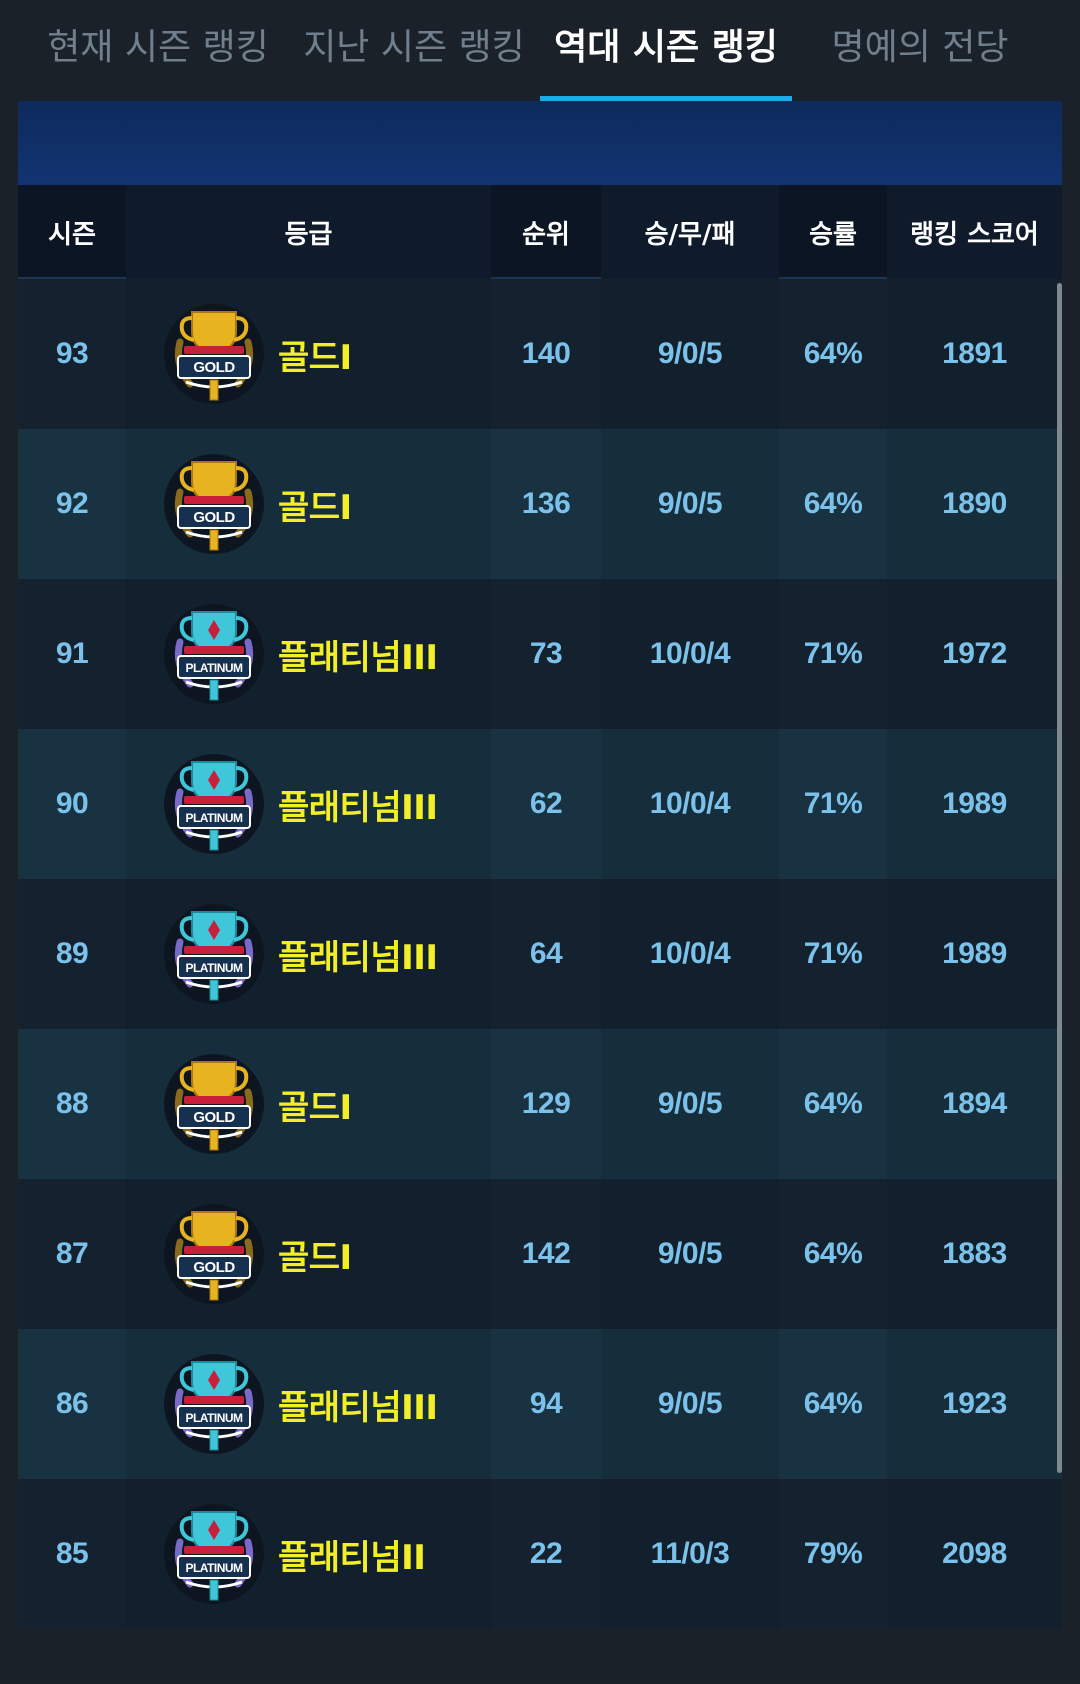  What do you see at coordinates (974, 503) in the screenshot?
I see `score-value: 1890` at bounding box center [974, 503].